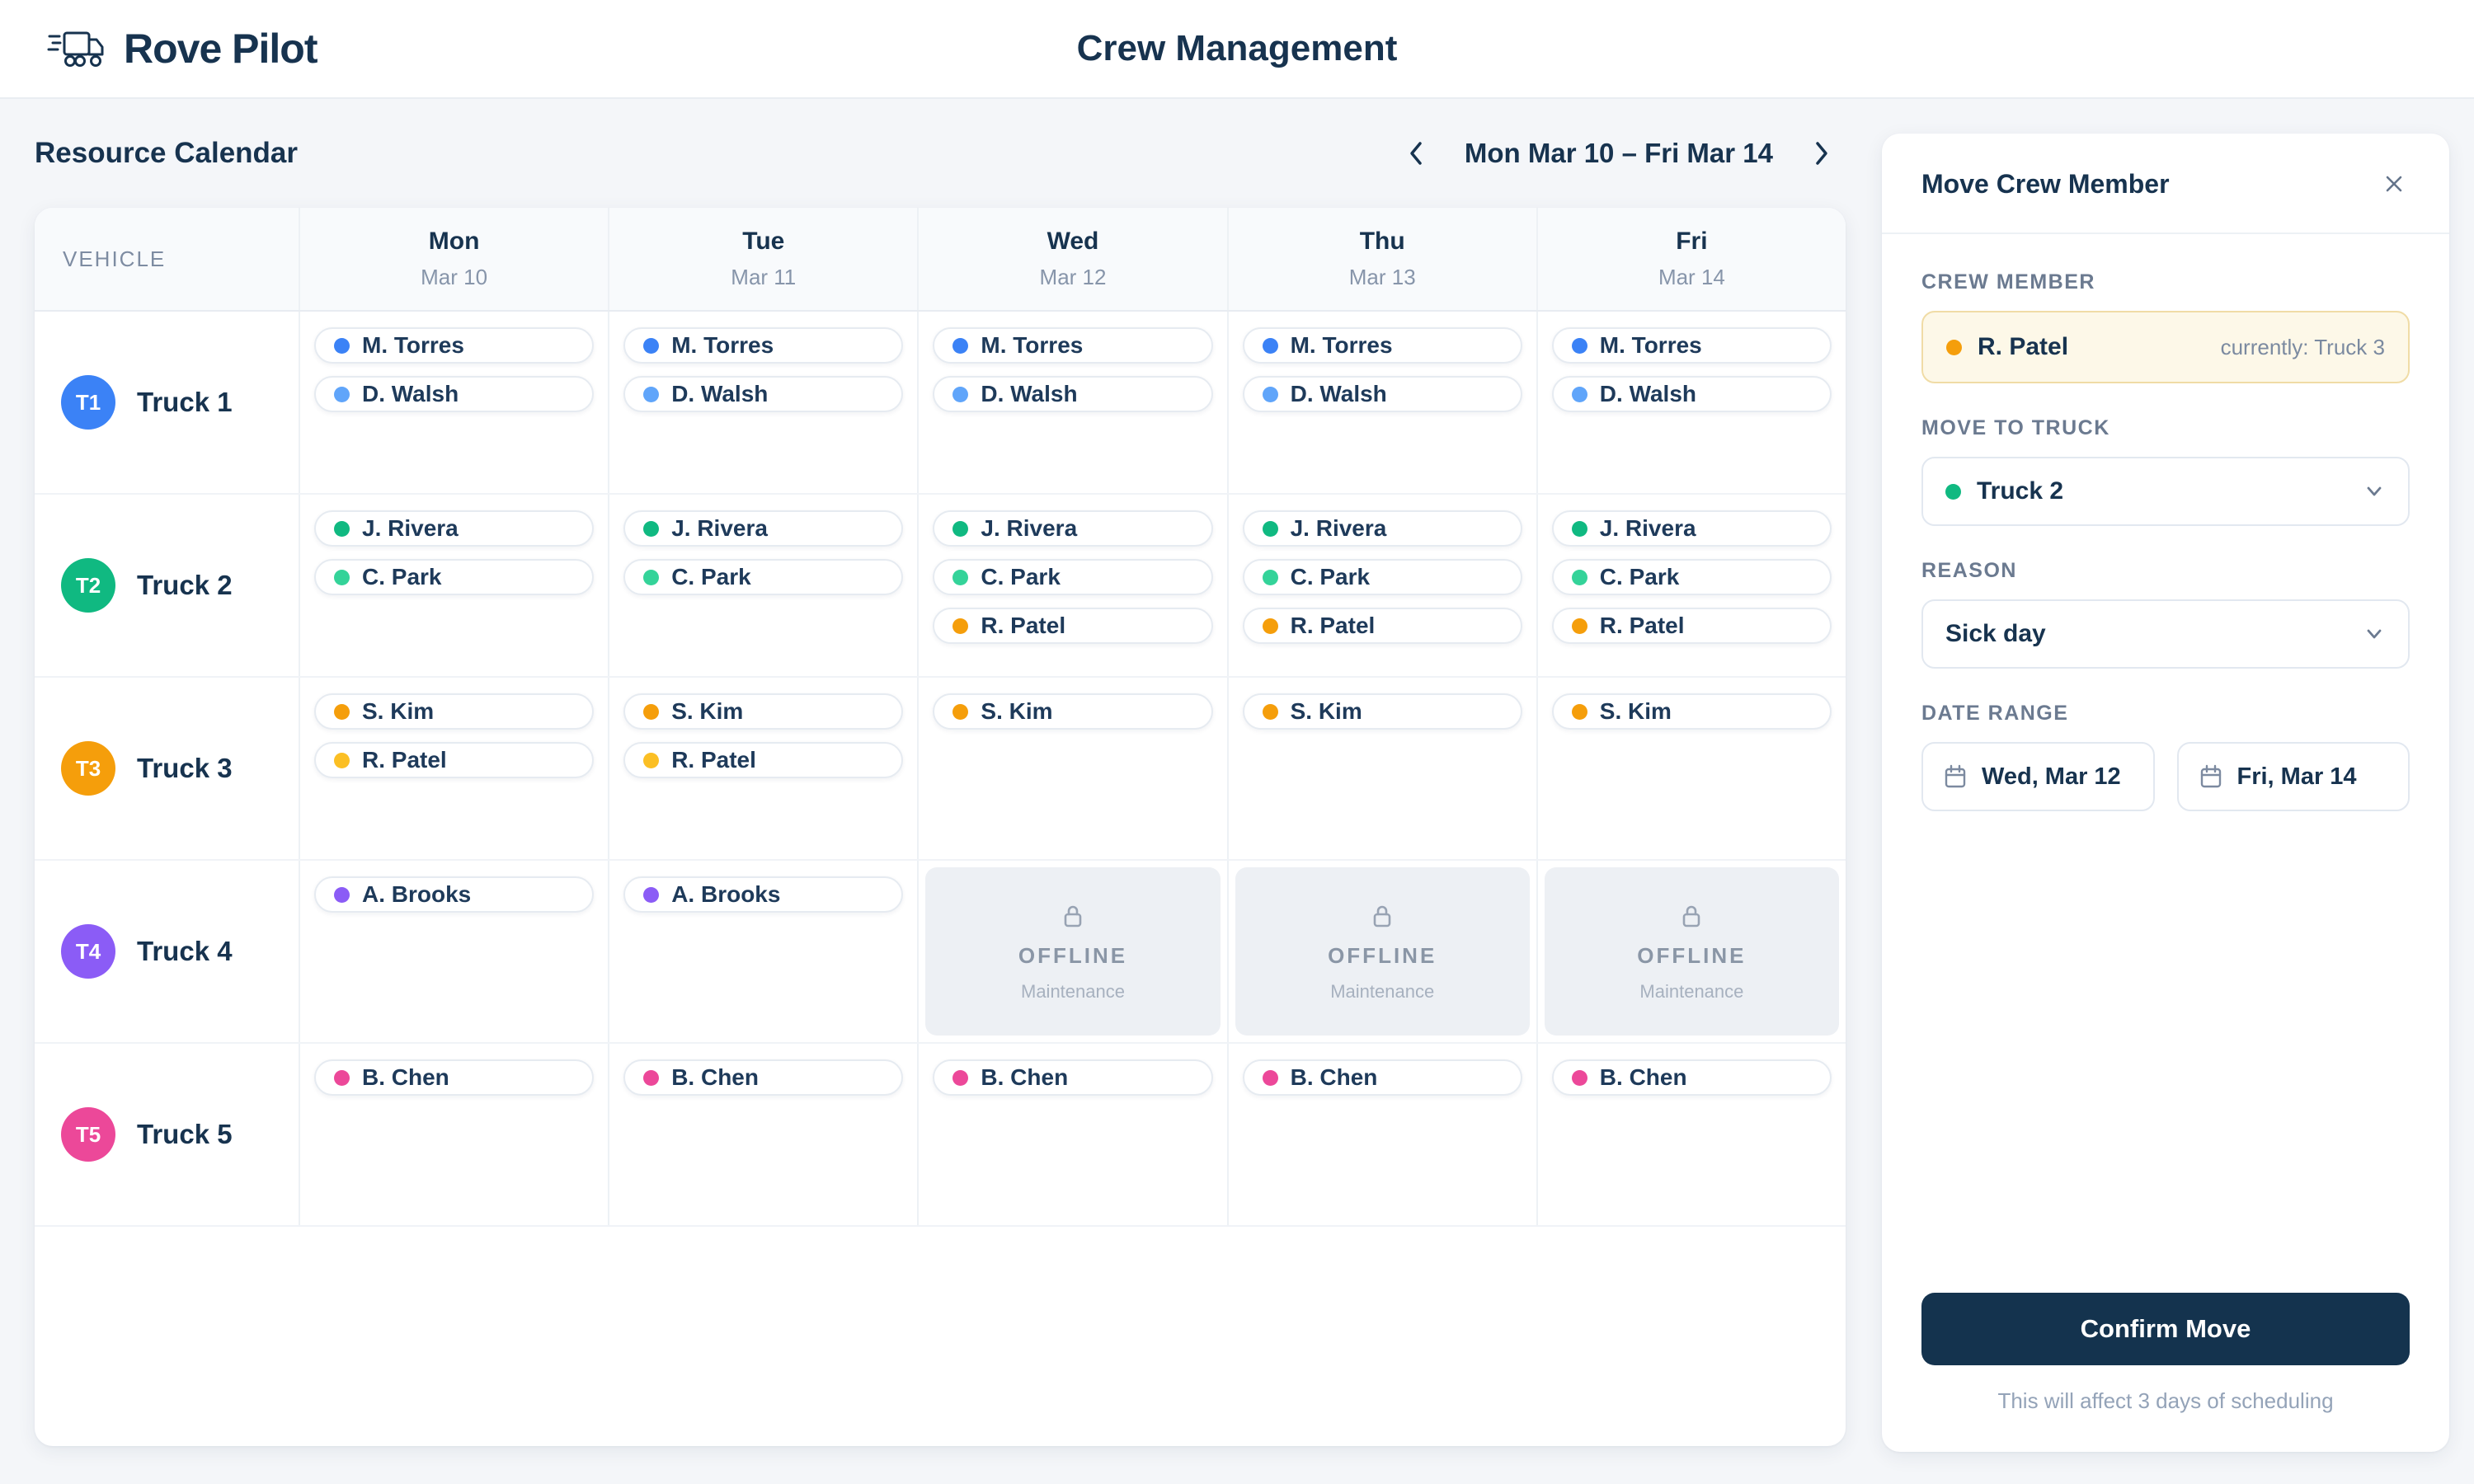  What do you see at coordinates (1073, 916) in the screenshot?
I see `lock-icon` at bounding box center [1073, 916].